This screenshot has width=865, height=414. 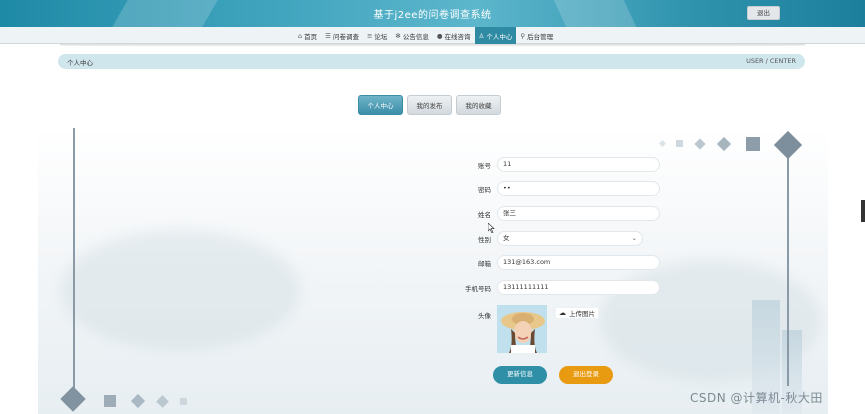 I want to click on nav-shadow, so click(x=432, y=45).